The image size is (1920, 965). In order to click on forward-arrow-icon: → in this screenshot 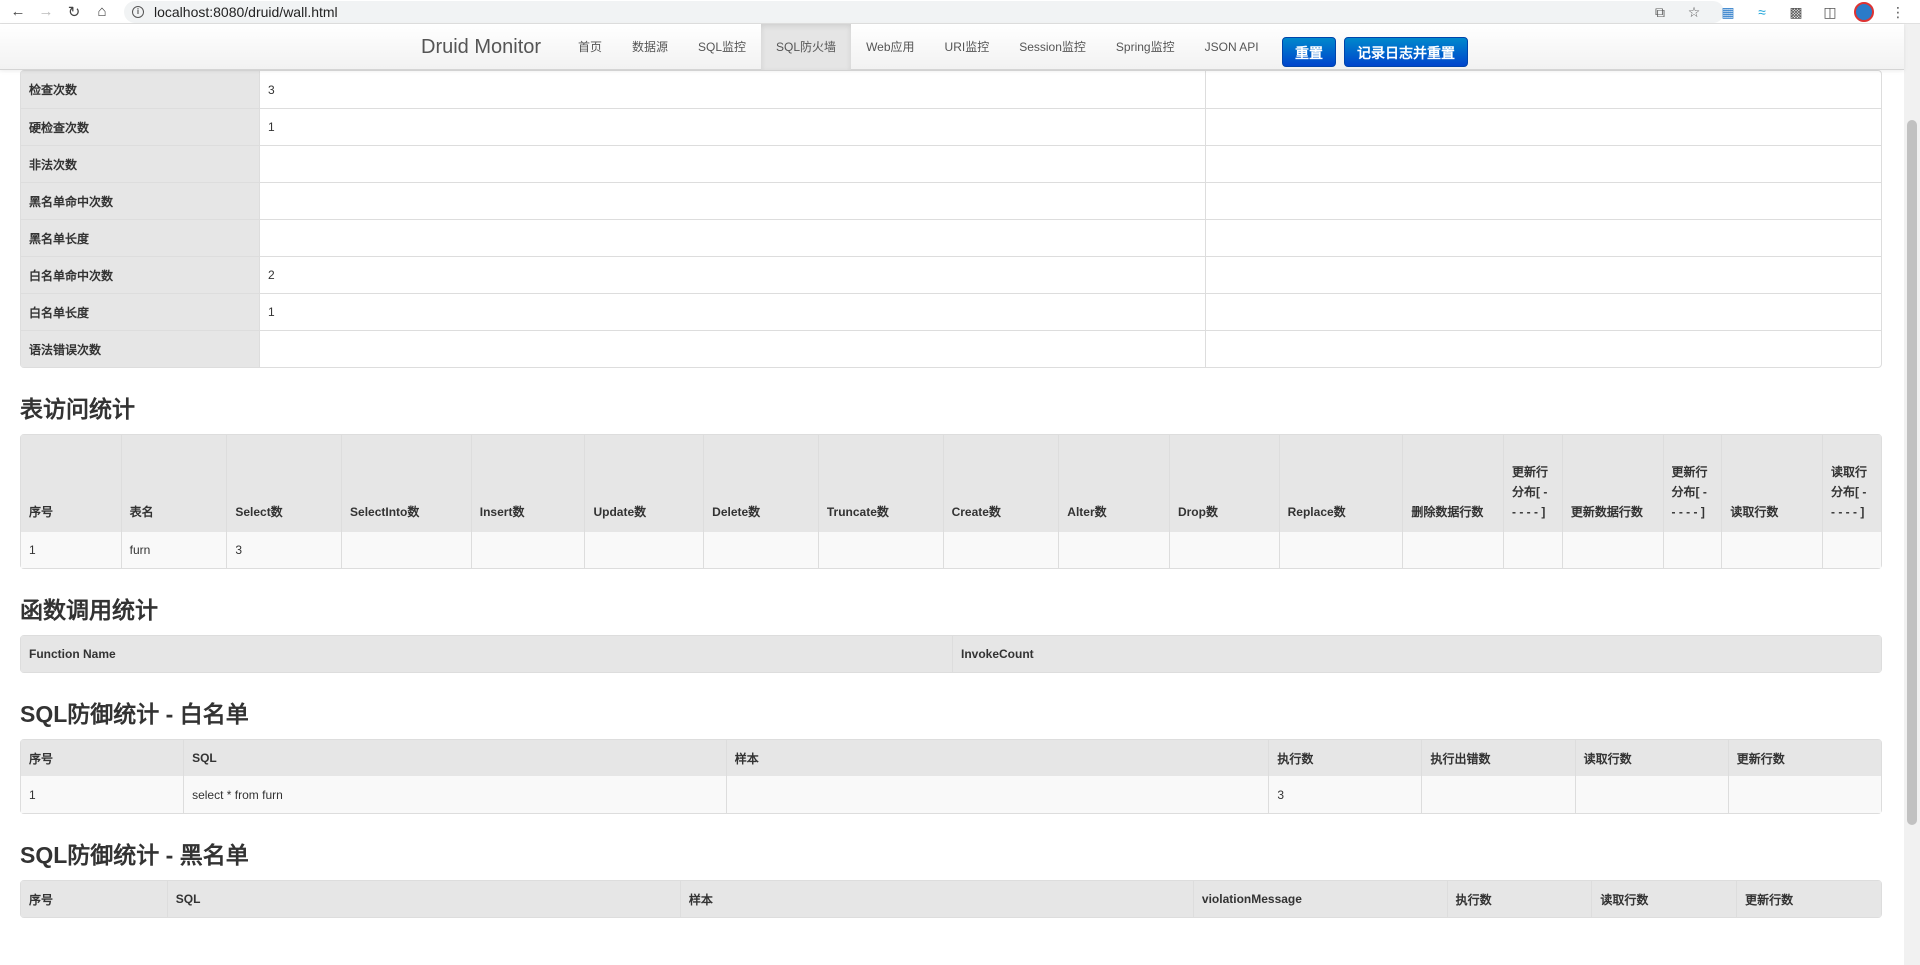, I will do `click(46, 12)`.